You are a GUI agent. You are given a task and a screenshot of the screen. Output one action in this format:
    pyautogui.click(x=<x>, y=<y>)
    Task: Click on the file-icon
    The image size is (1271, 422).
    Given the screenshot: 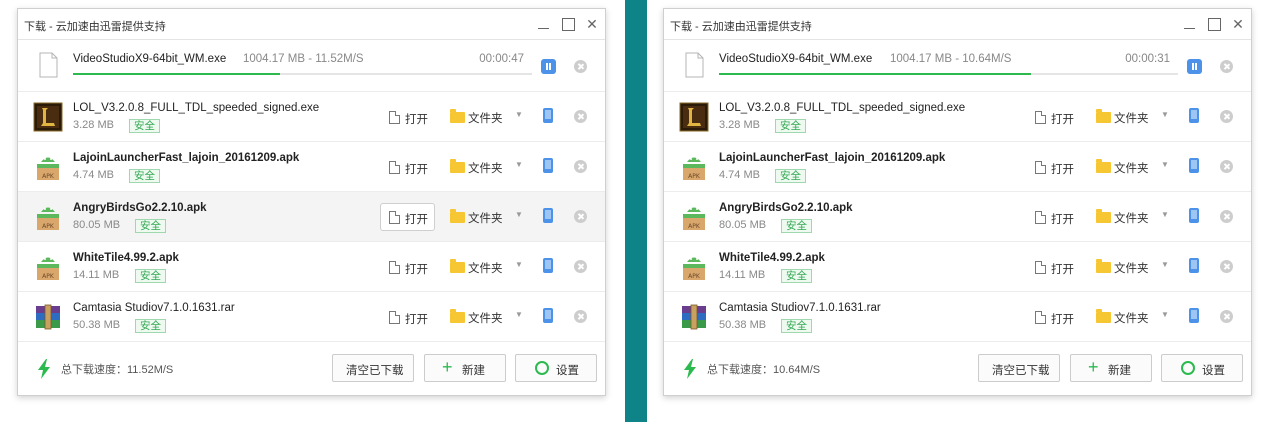 What is the action you would take?
    pyautogui.click(x=694, y=65)
    